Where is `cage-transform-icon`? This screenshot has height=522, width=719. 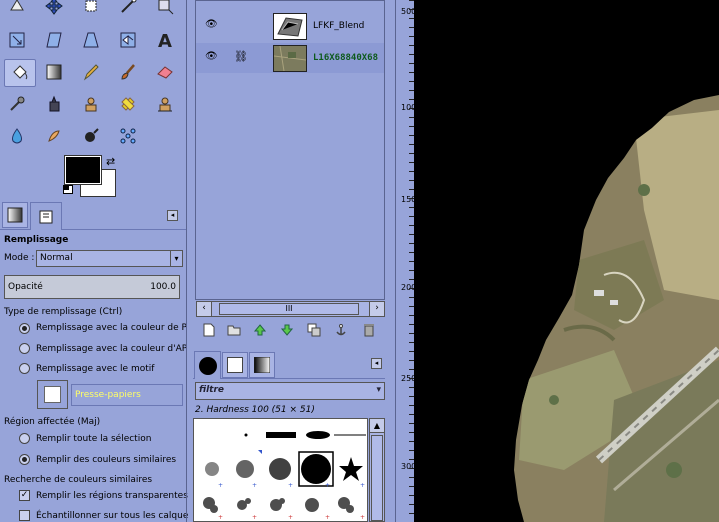 cage-transform-icon is located at coordinates (128, 136).